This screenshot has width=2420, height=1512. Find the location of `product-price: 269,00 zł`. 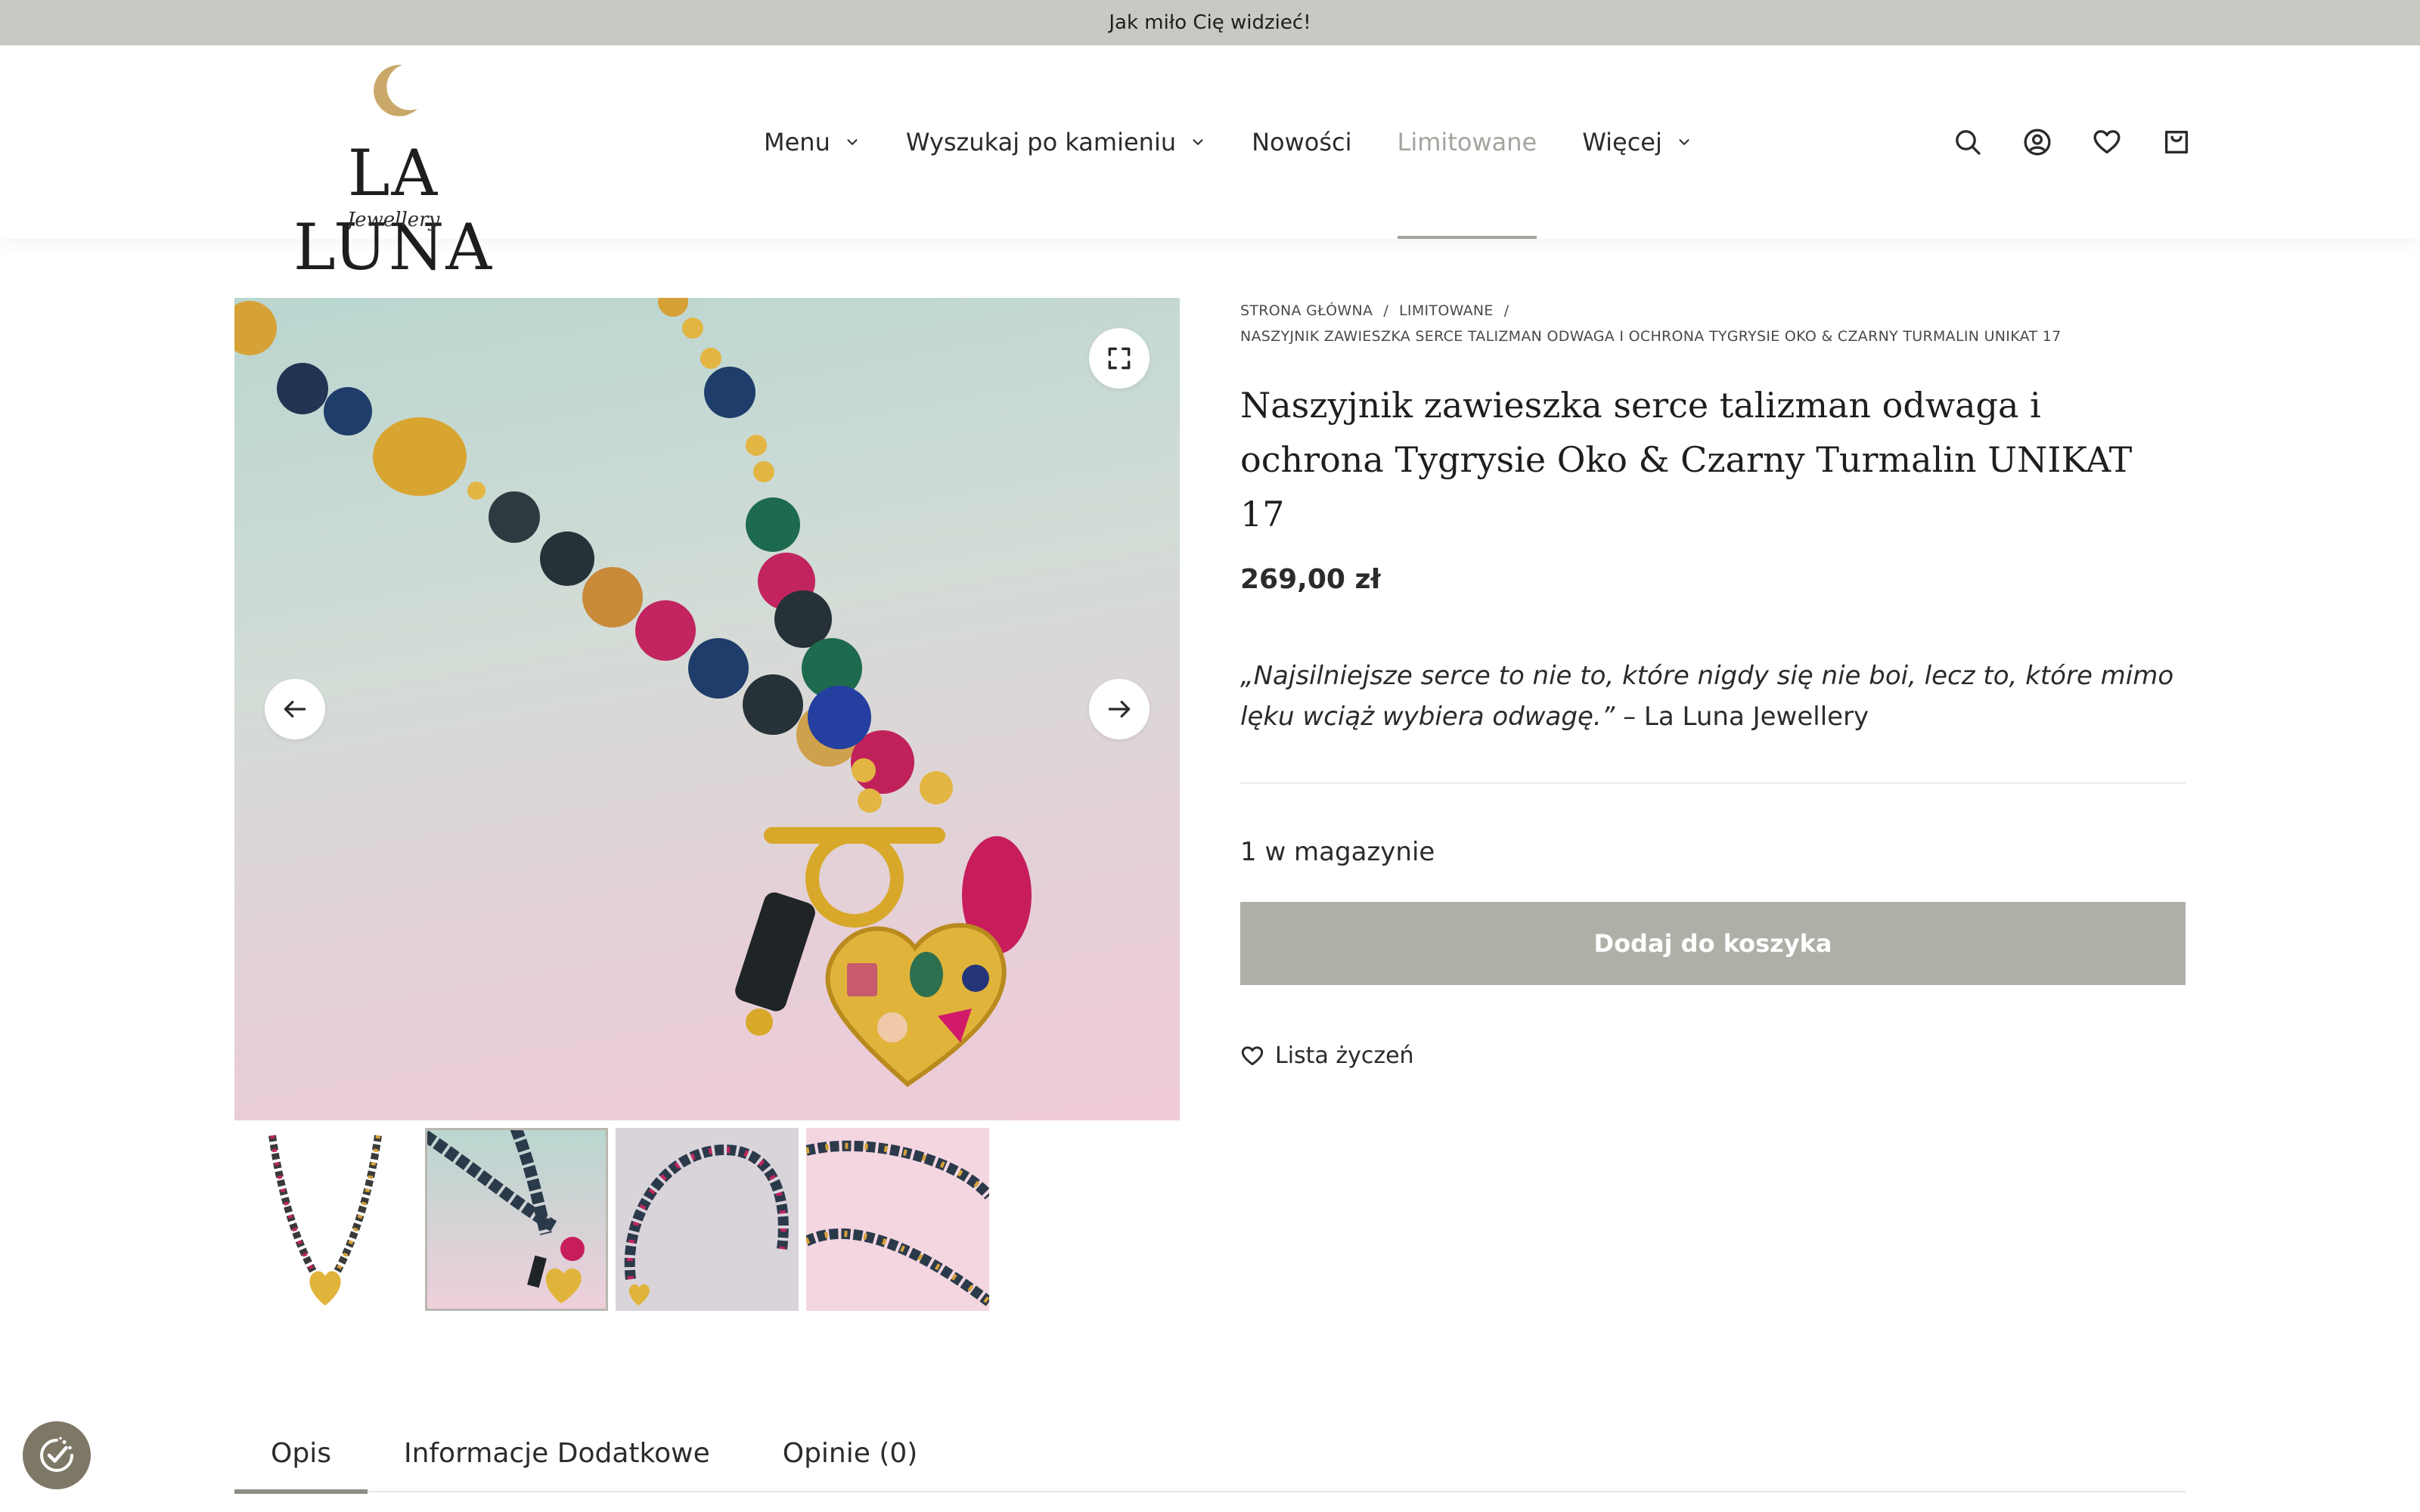

product-price: 269,00 zł is located at coordinates (1310, 579).